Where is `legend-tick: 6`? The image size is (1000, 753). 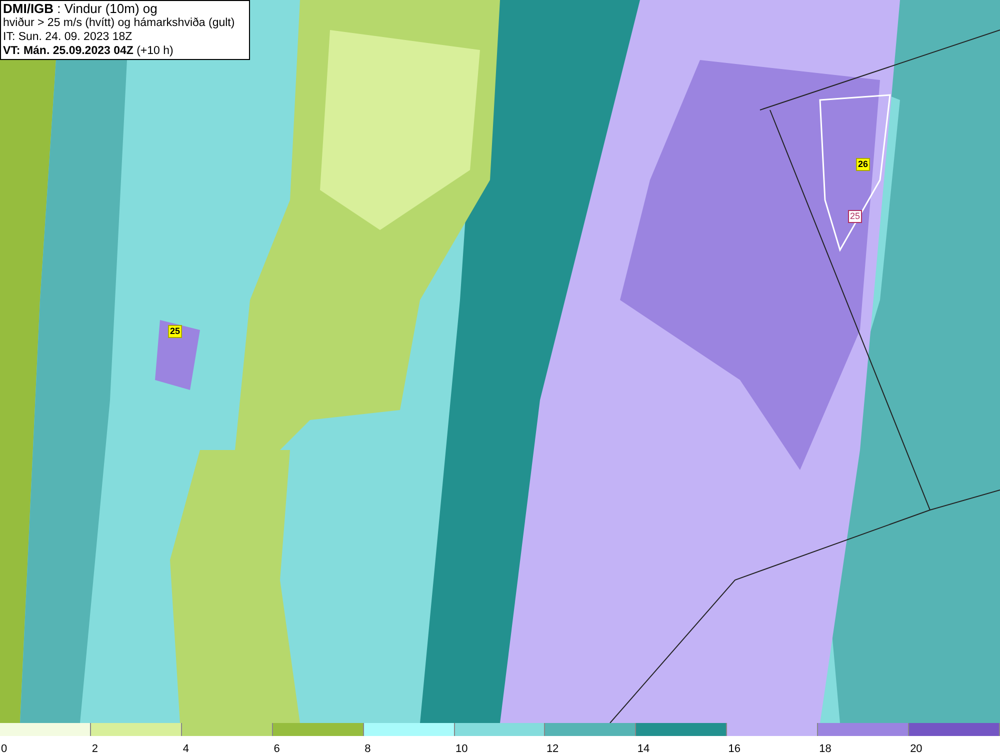 legend-tick: 6 is located at coordinates (276, 748).